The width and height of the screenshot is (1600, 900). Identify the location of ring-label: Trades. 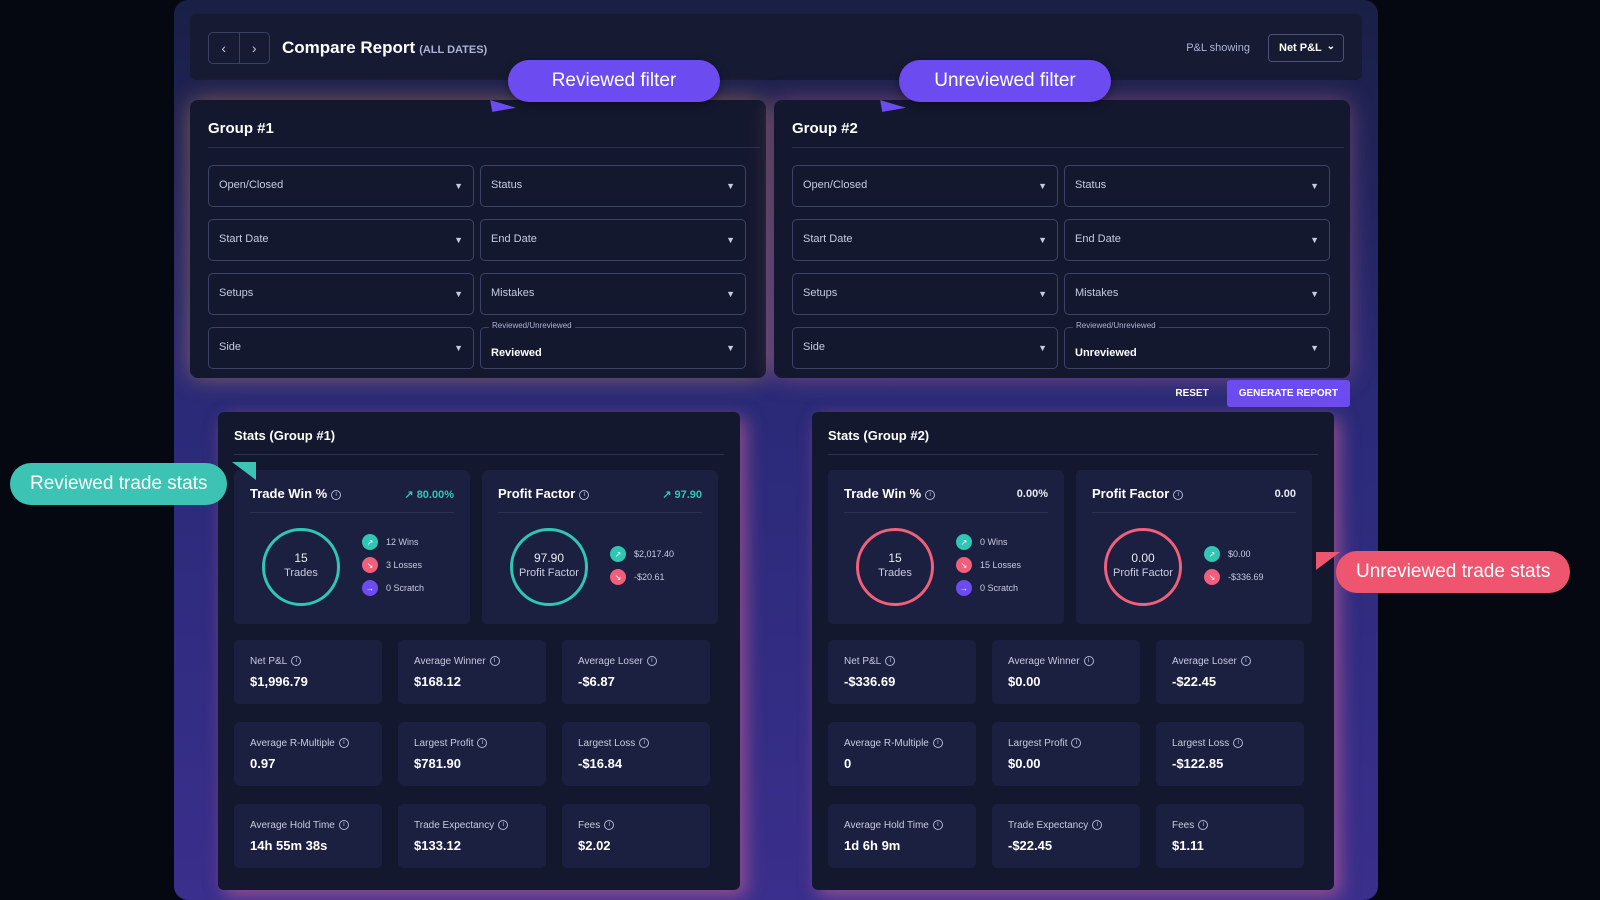
(895, 573).